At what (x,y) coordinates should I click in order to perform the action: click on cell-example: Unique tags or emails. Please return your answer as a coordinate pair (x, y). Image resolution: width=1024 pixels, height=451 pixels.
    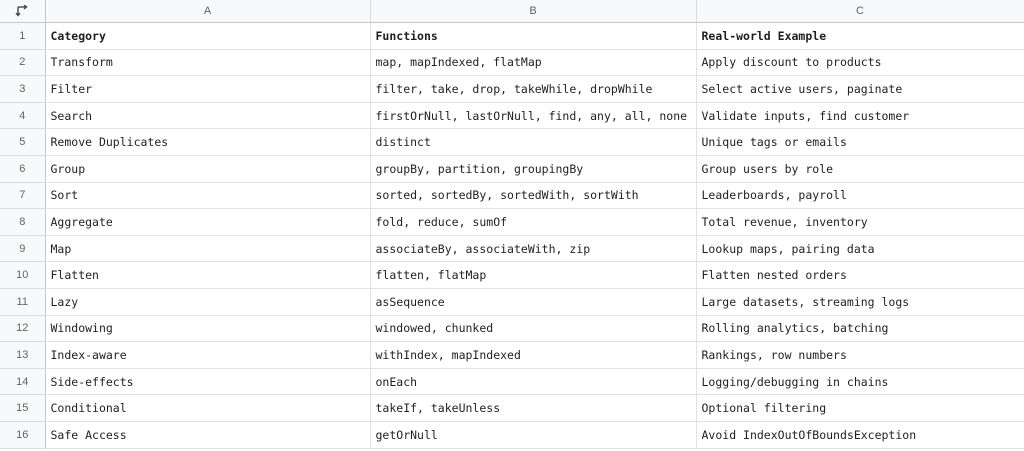
    Looking at the image, I should click on (860, 142).